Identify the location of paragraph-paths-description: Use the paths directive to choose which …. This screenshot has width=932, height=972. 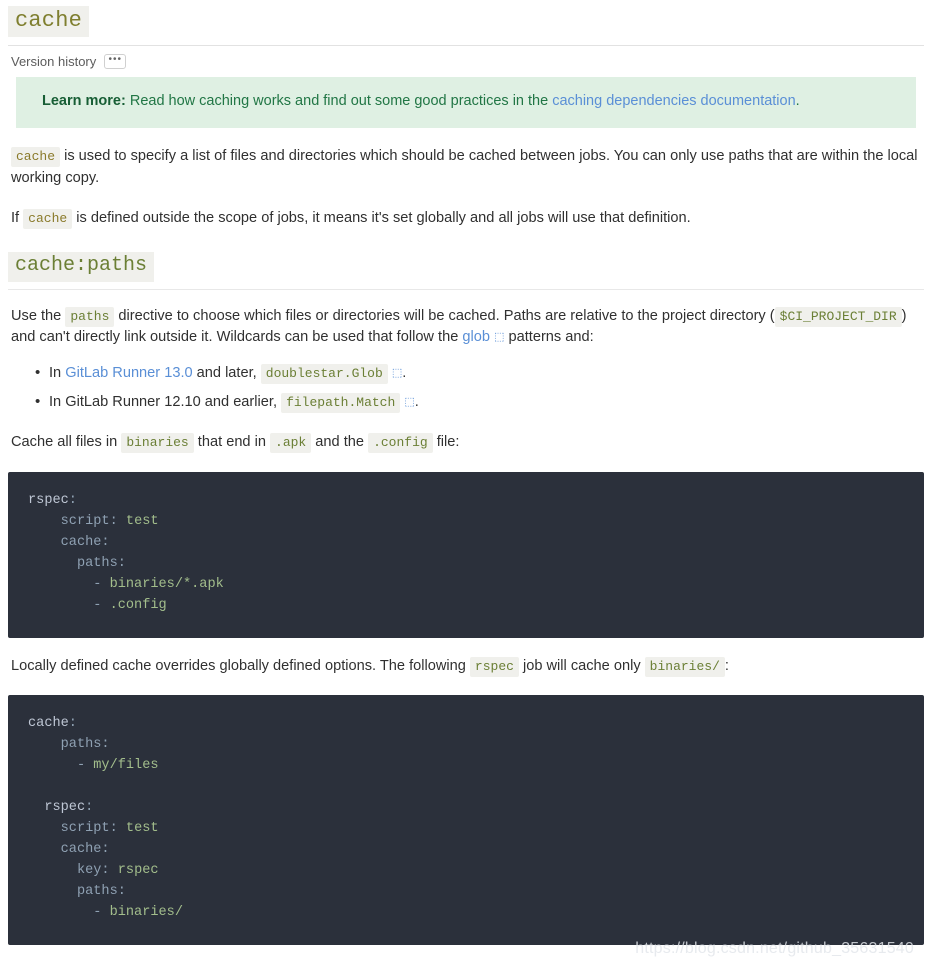
(466, 328).